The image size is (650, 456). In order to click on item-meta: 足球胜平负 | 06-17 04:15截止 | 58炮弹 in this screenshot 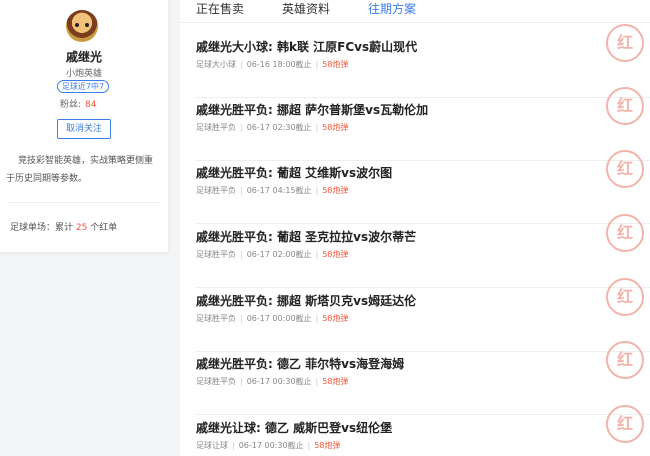, I will do `click(272, 190)`.